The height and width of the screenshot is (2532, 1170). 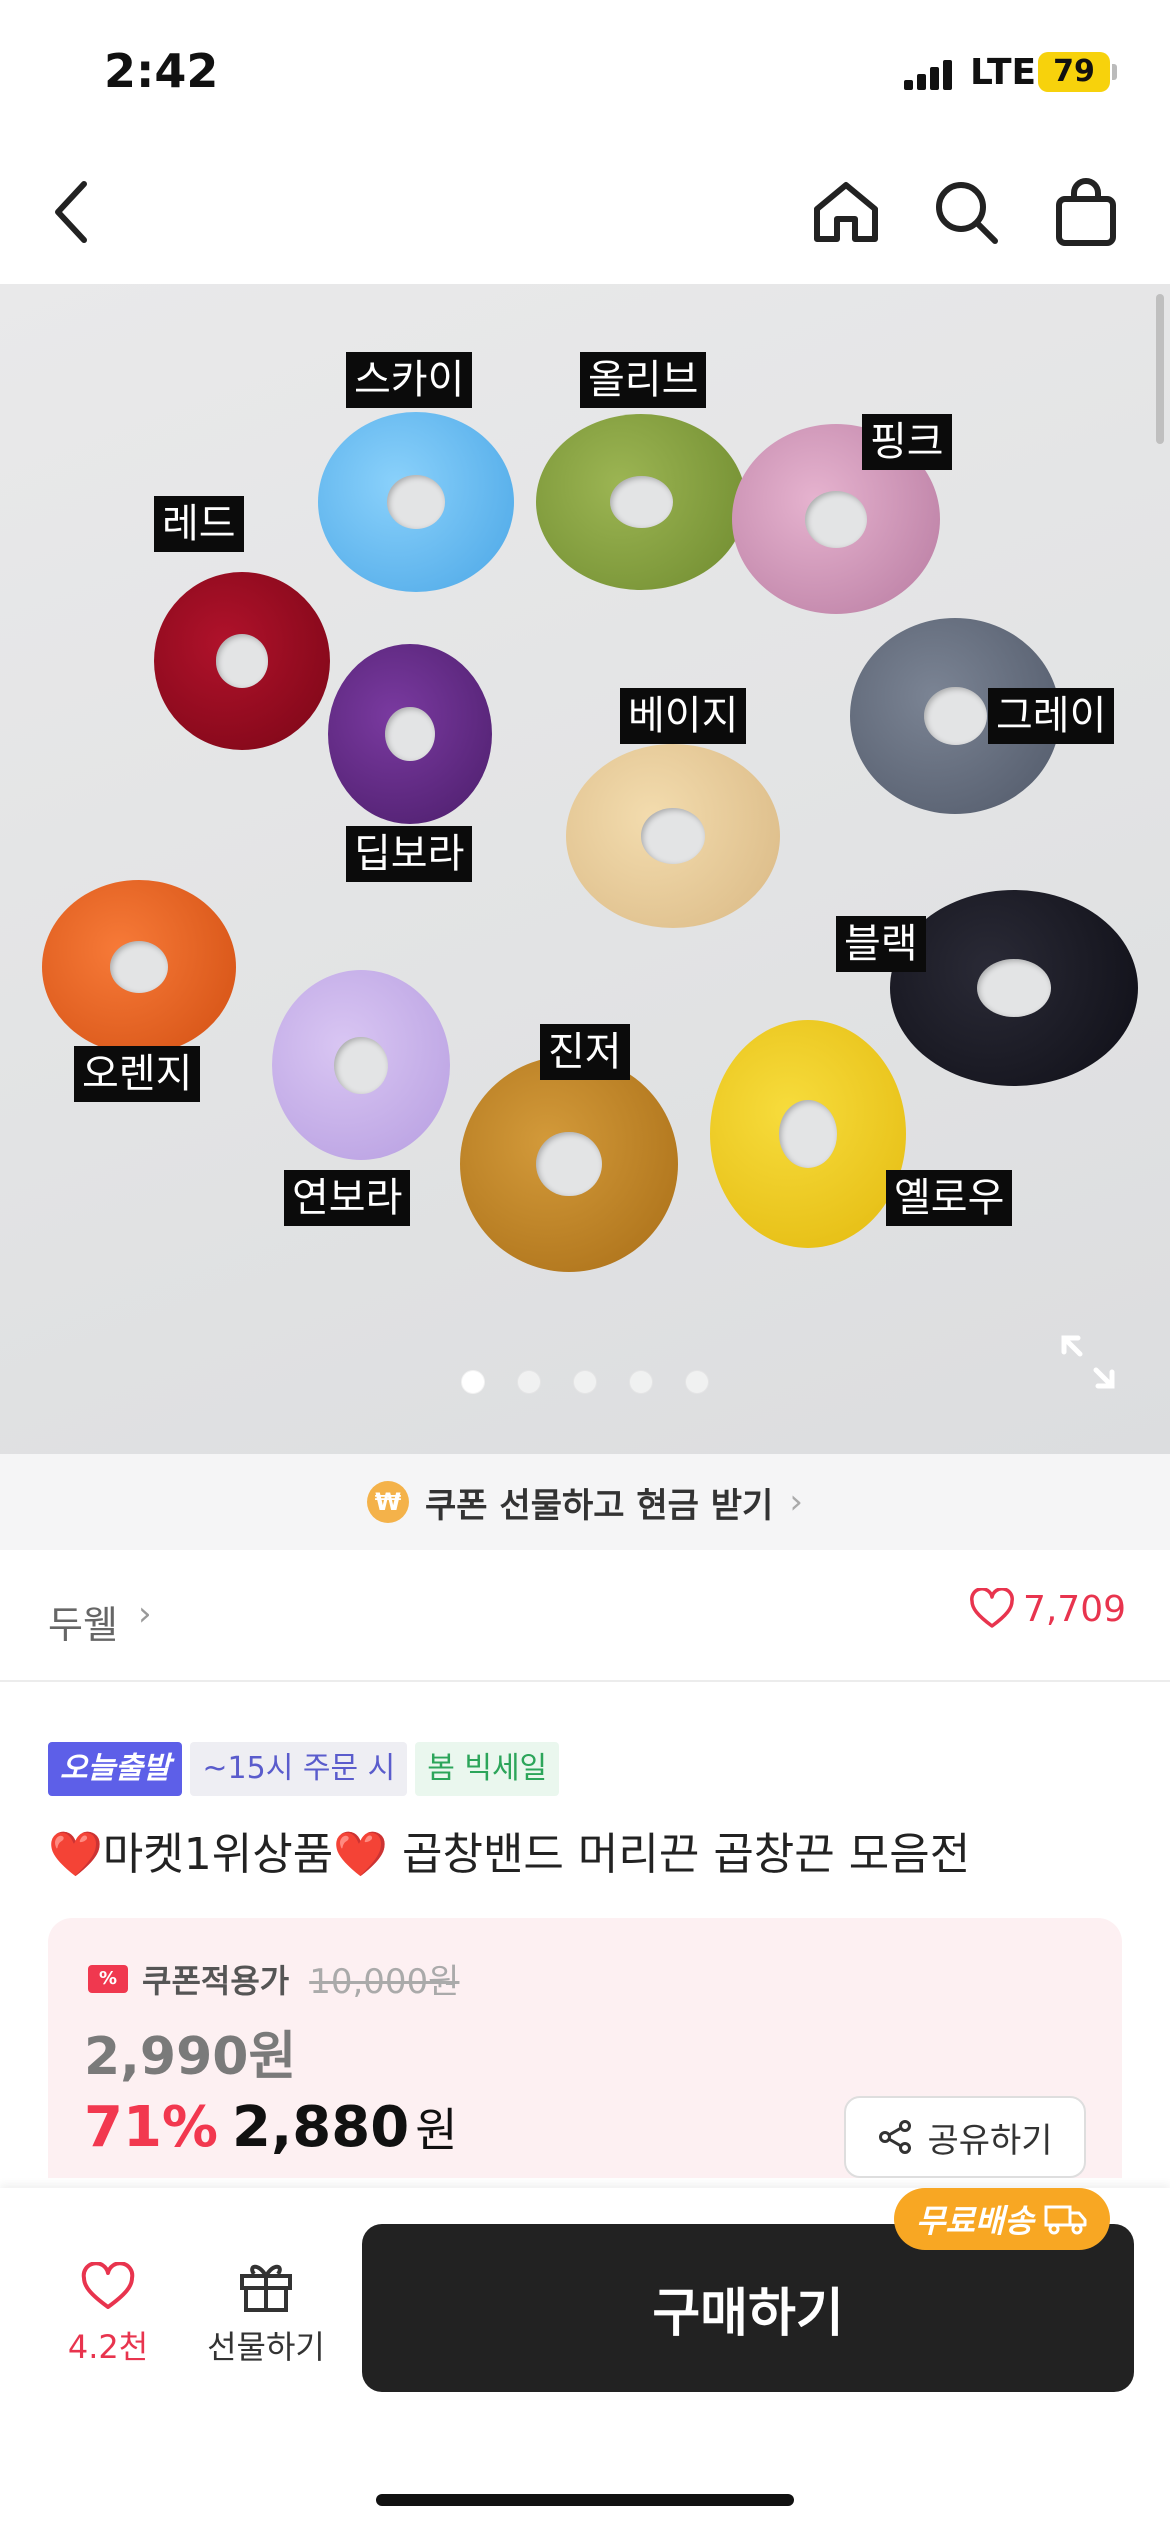 What do you see at coordinates (299, 1769) in the screenshot?
I see `badge-order-time: ~15시 주문 시` at bounding box center [299, 1769].